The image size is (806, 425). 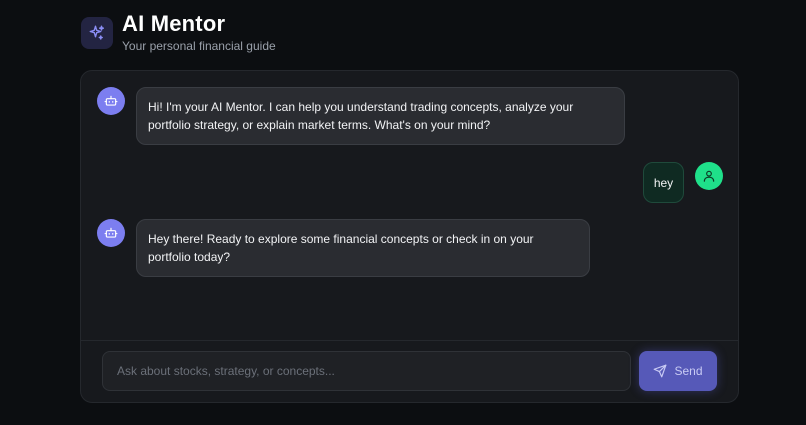 What do you see at coordinates (174, 23) in the screenshot?
I see `app-title: AI Mentor` at bounding box center [174, 23].